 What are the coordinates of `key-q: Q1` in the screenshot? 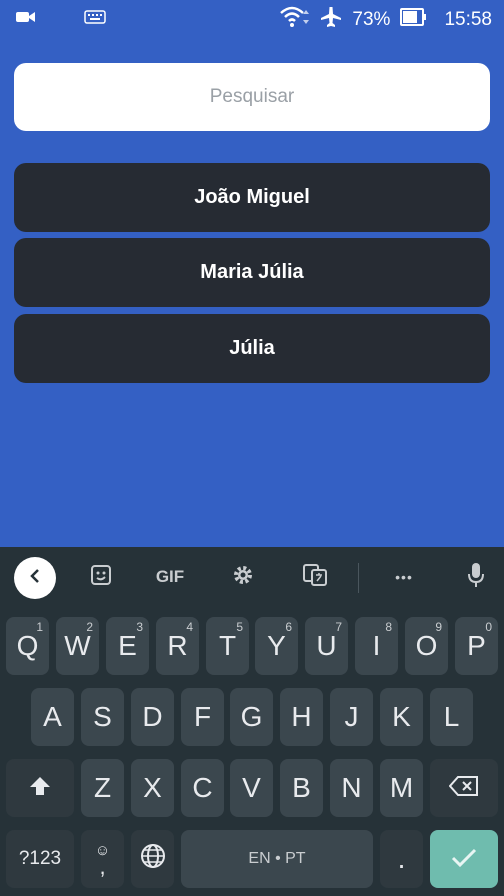 It's located at (27, 646).